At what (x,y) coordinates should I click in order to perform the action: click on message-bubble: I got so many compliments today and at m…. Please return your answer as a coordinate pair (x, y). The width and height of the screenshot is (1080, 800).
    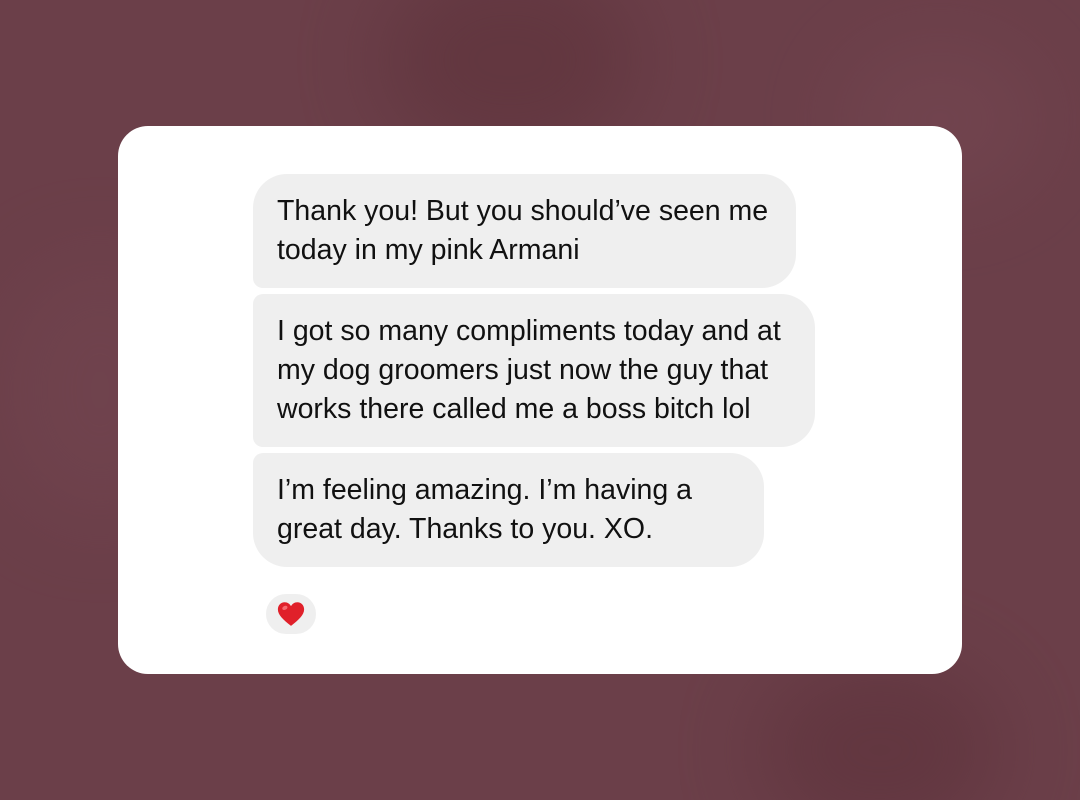
    Looking at the image, I should click on (534, 370).